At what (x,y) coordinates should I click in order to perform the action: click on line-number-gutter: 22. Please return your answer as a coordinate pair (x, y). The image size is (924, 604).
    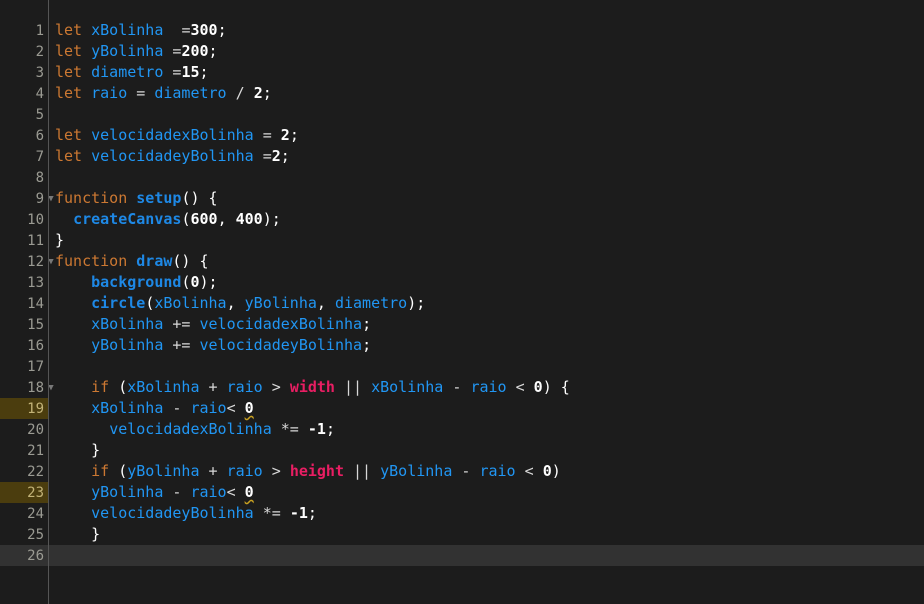
    Looking at the image, I should click on (24, 471).